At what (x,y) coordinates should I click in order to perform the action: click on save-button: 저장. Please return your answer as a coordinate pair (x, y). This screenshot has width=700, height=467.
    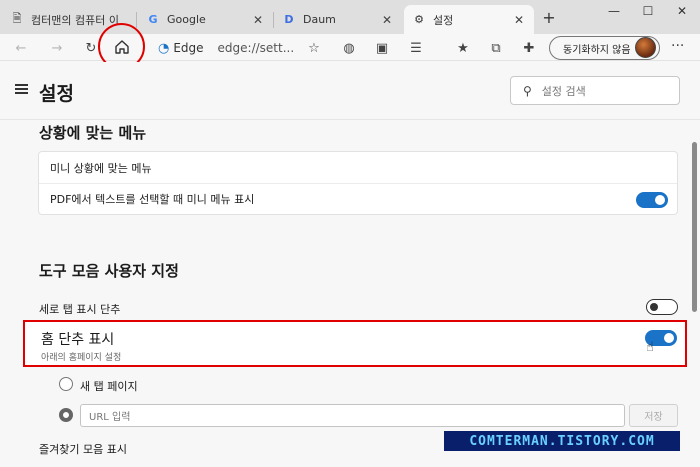
    Looking at the image, I should click on (653, 415).